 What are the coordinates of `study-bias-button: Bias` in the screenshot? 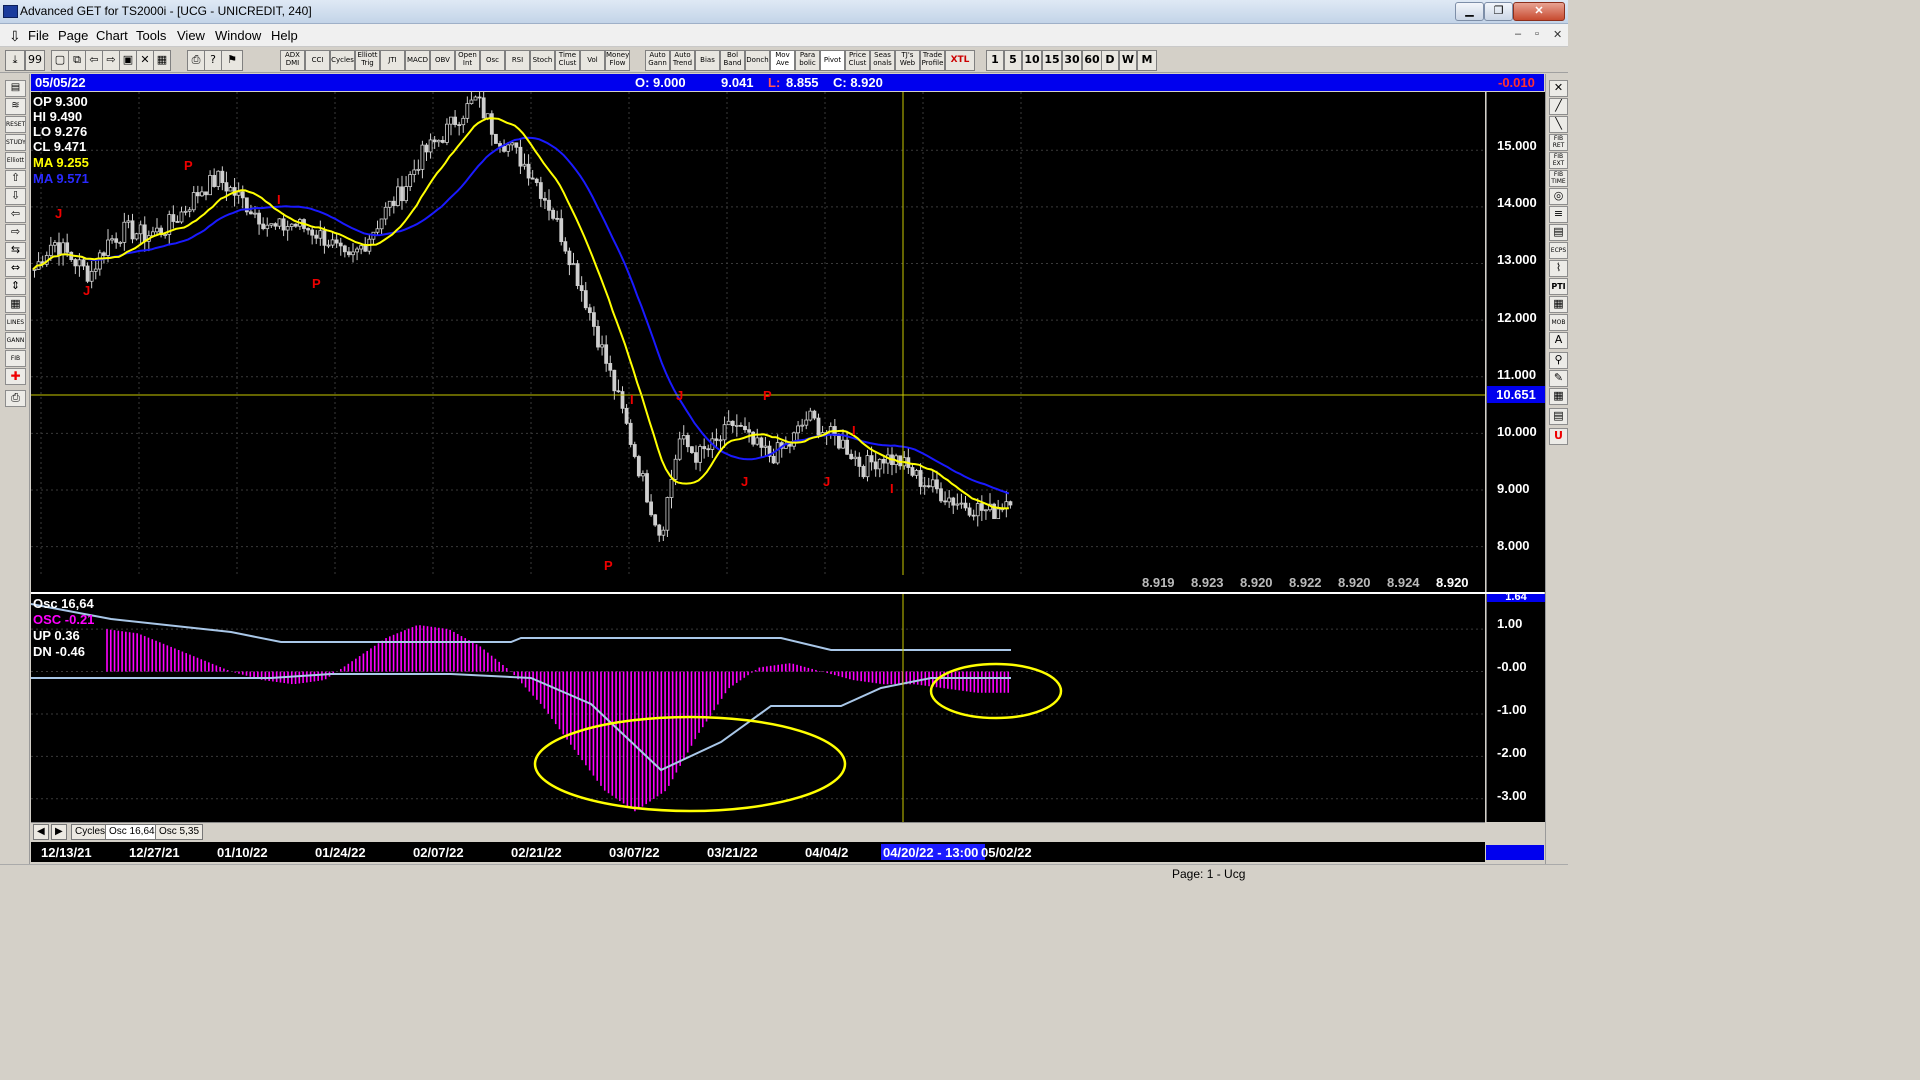 It's located at (707, 60).